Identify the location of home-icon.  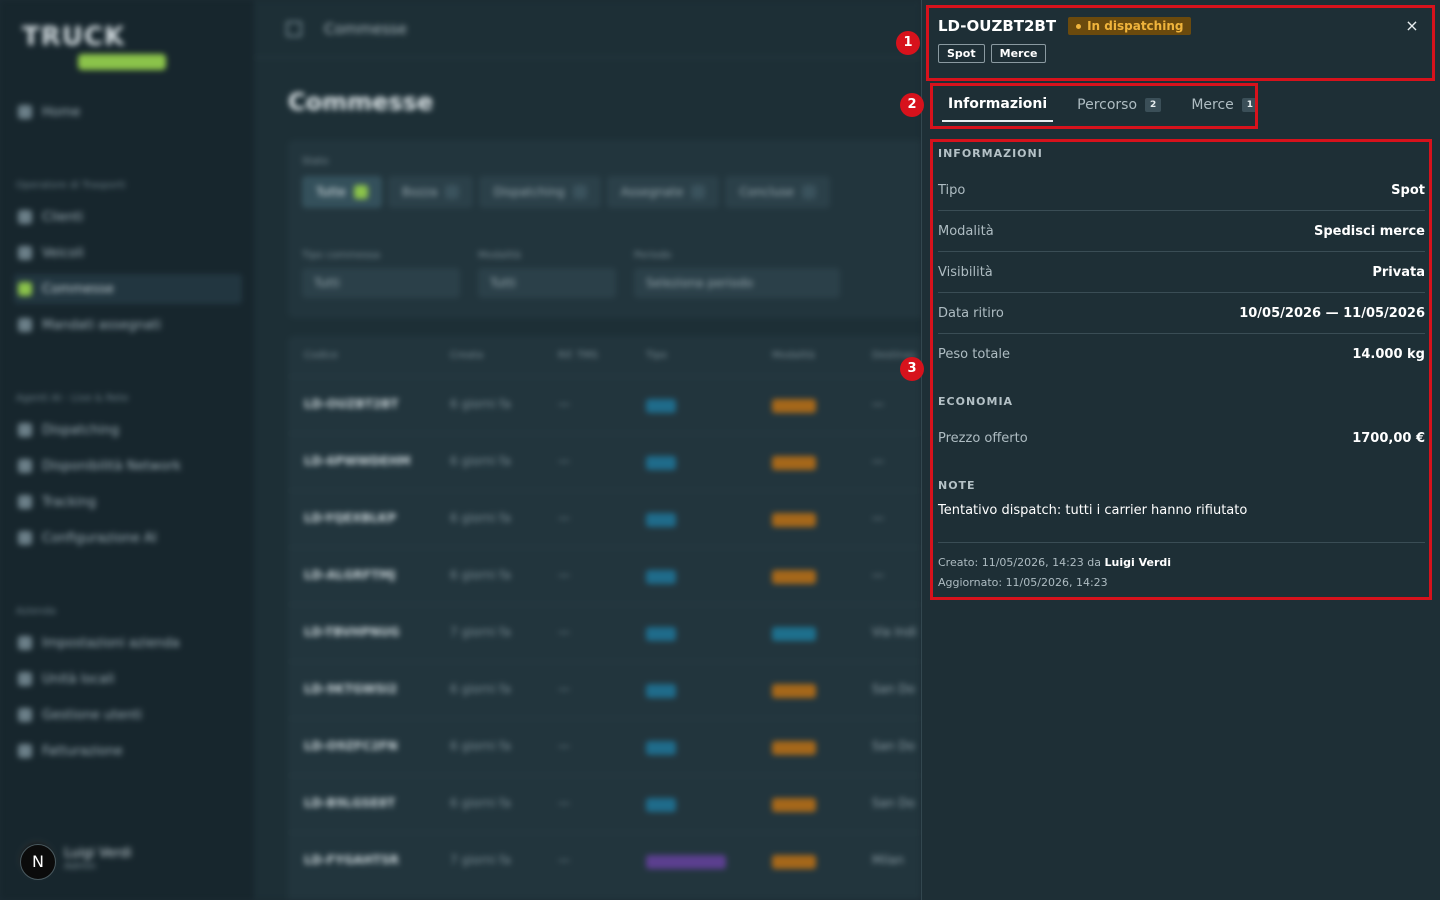
(25, 112).